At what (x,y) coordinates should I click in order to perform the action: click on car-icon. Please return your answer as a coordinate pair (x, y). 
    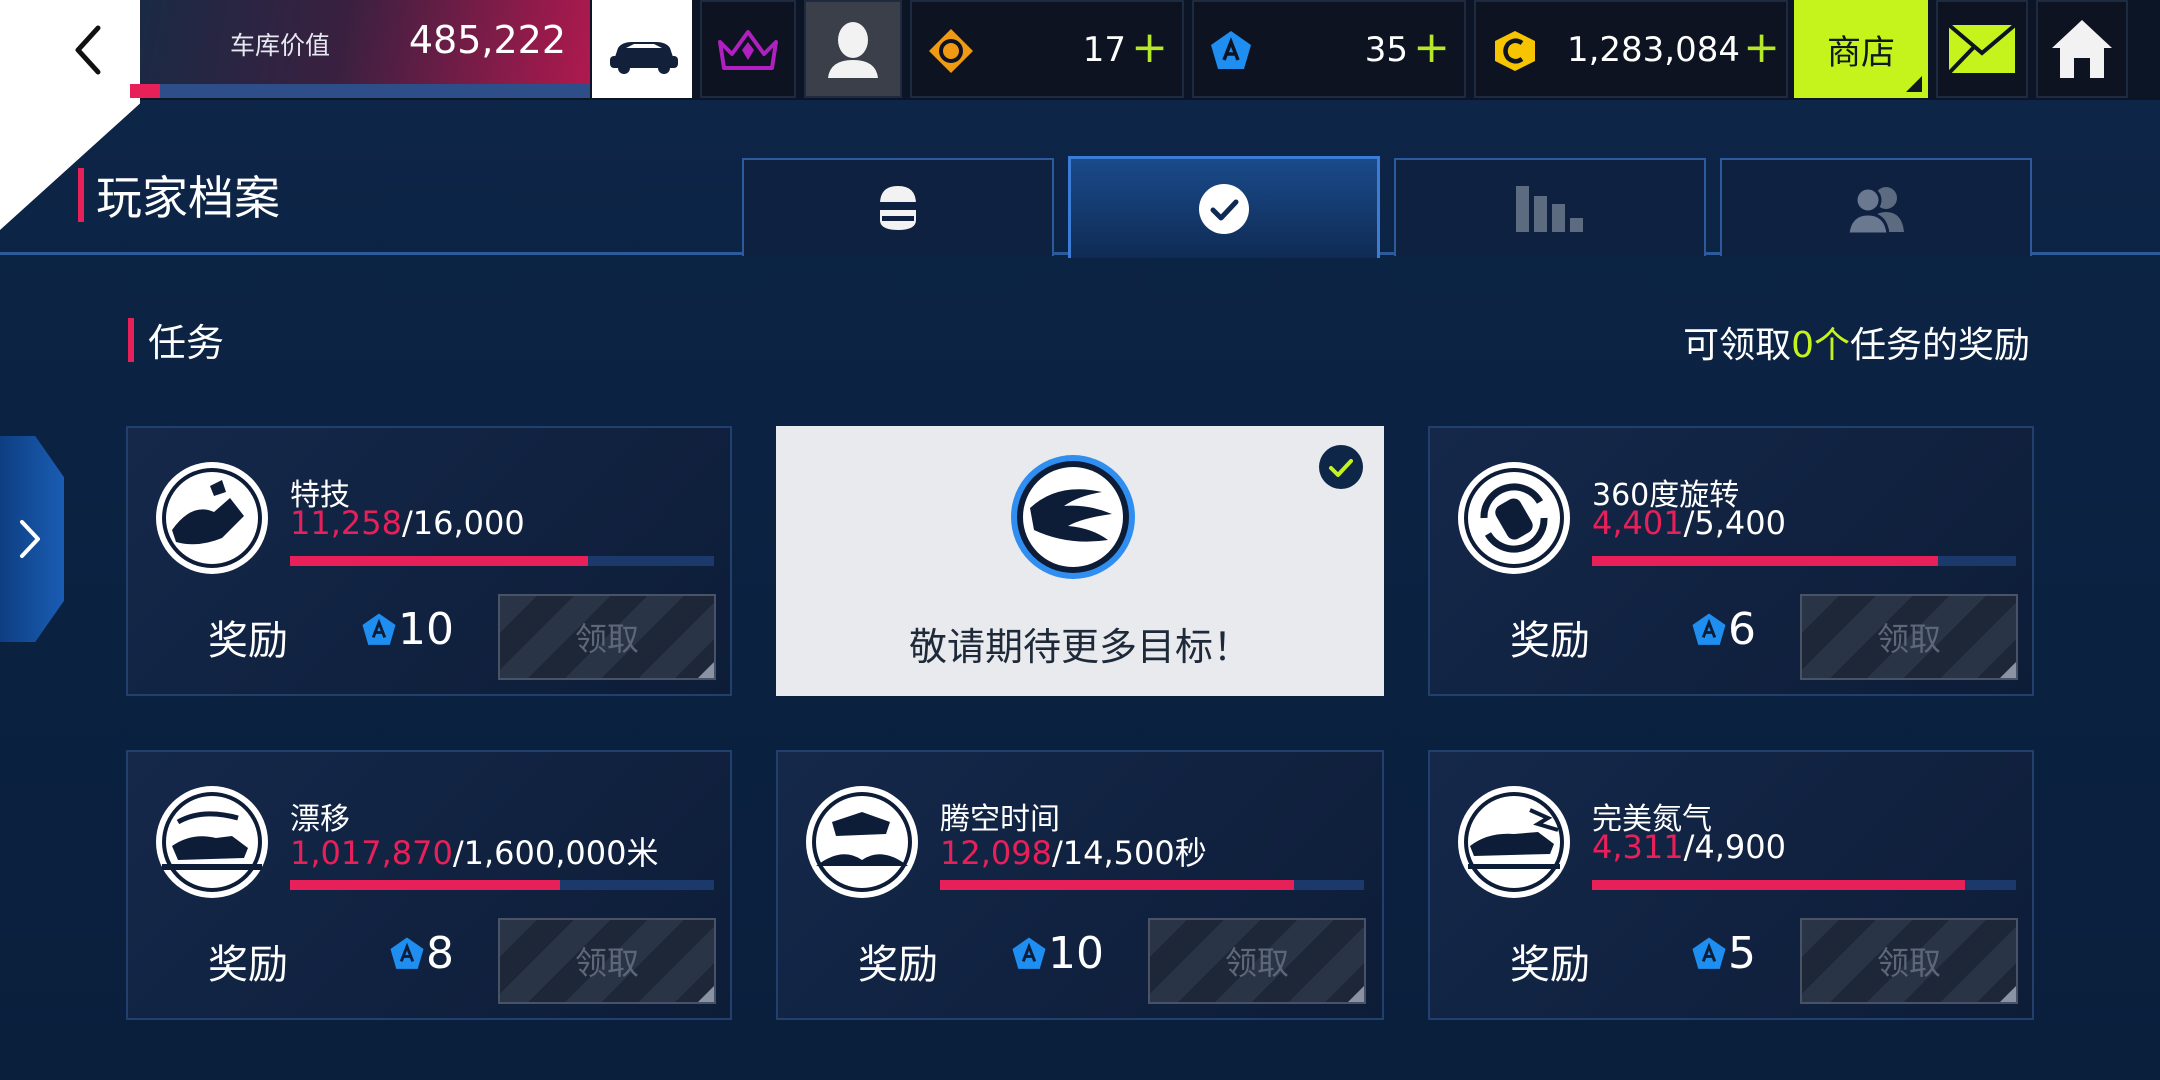
    Looking at the image, I should click on (644, 58).